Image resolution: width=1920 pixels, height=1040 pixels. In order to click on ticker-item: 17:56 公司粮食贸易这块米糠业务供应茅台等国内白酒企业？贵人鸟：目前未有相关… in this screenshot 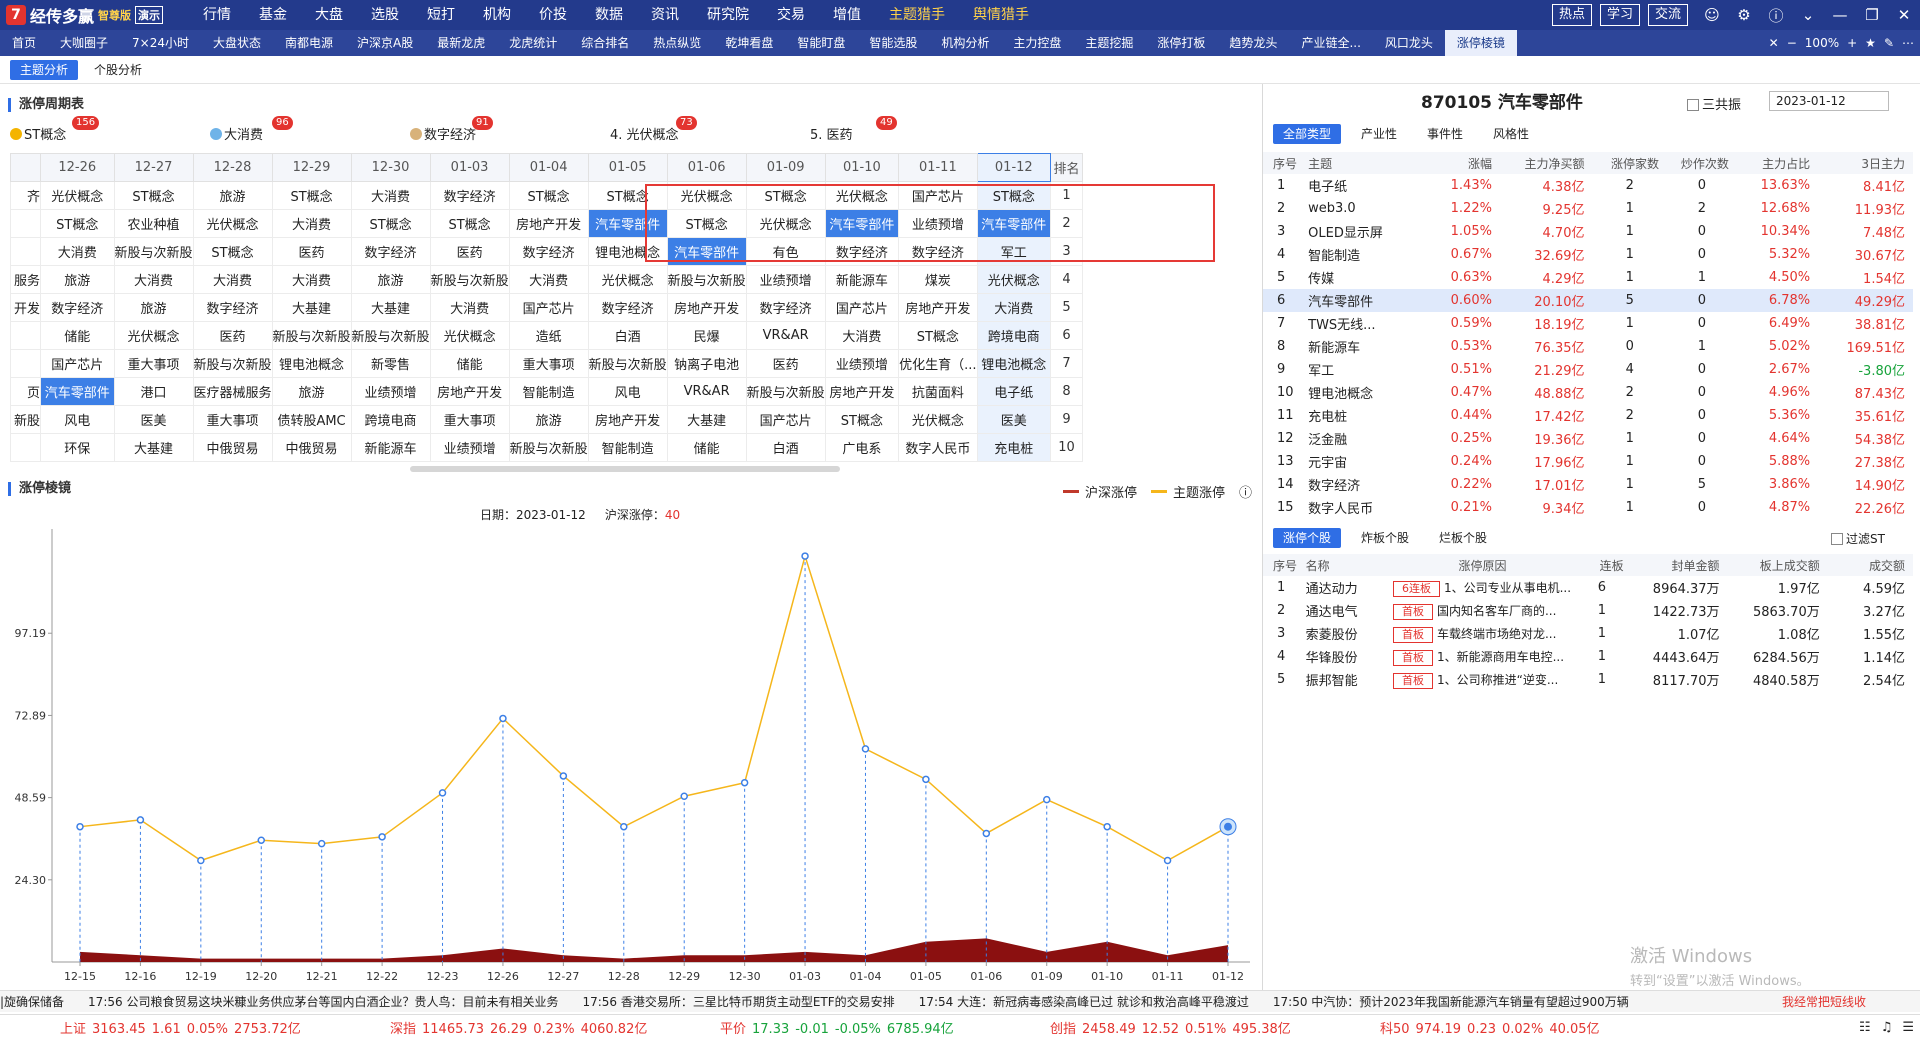, I will do `click(323, 1001)`.